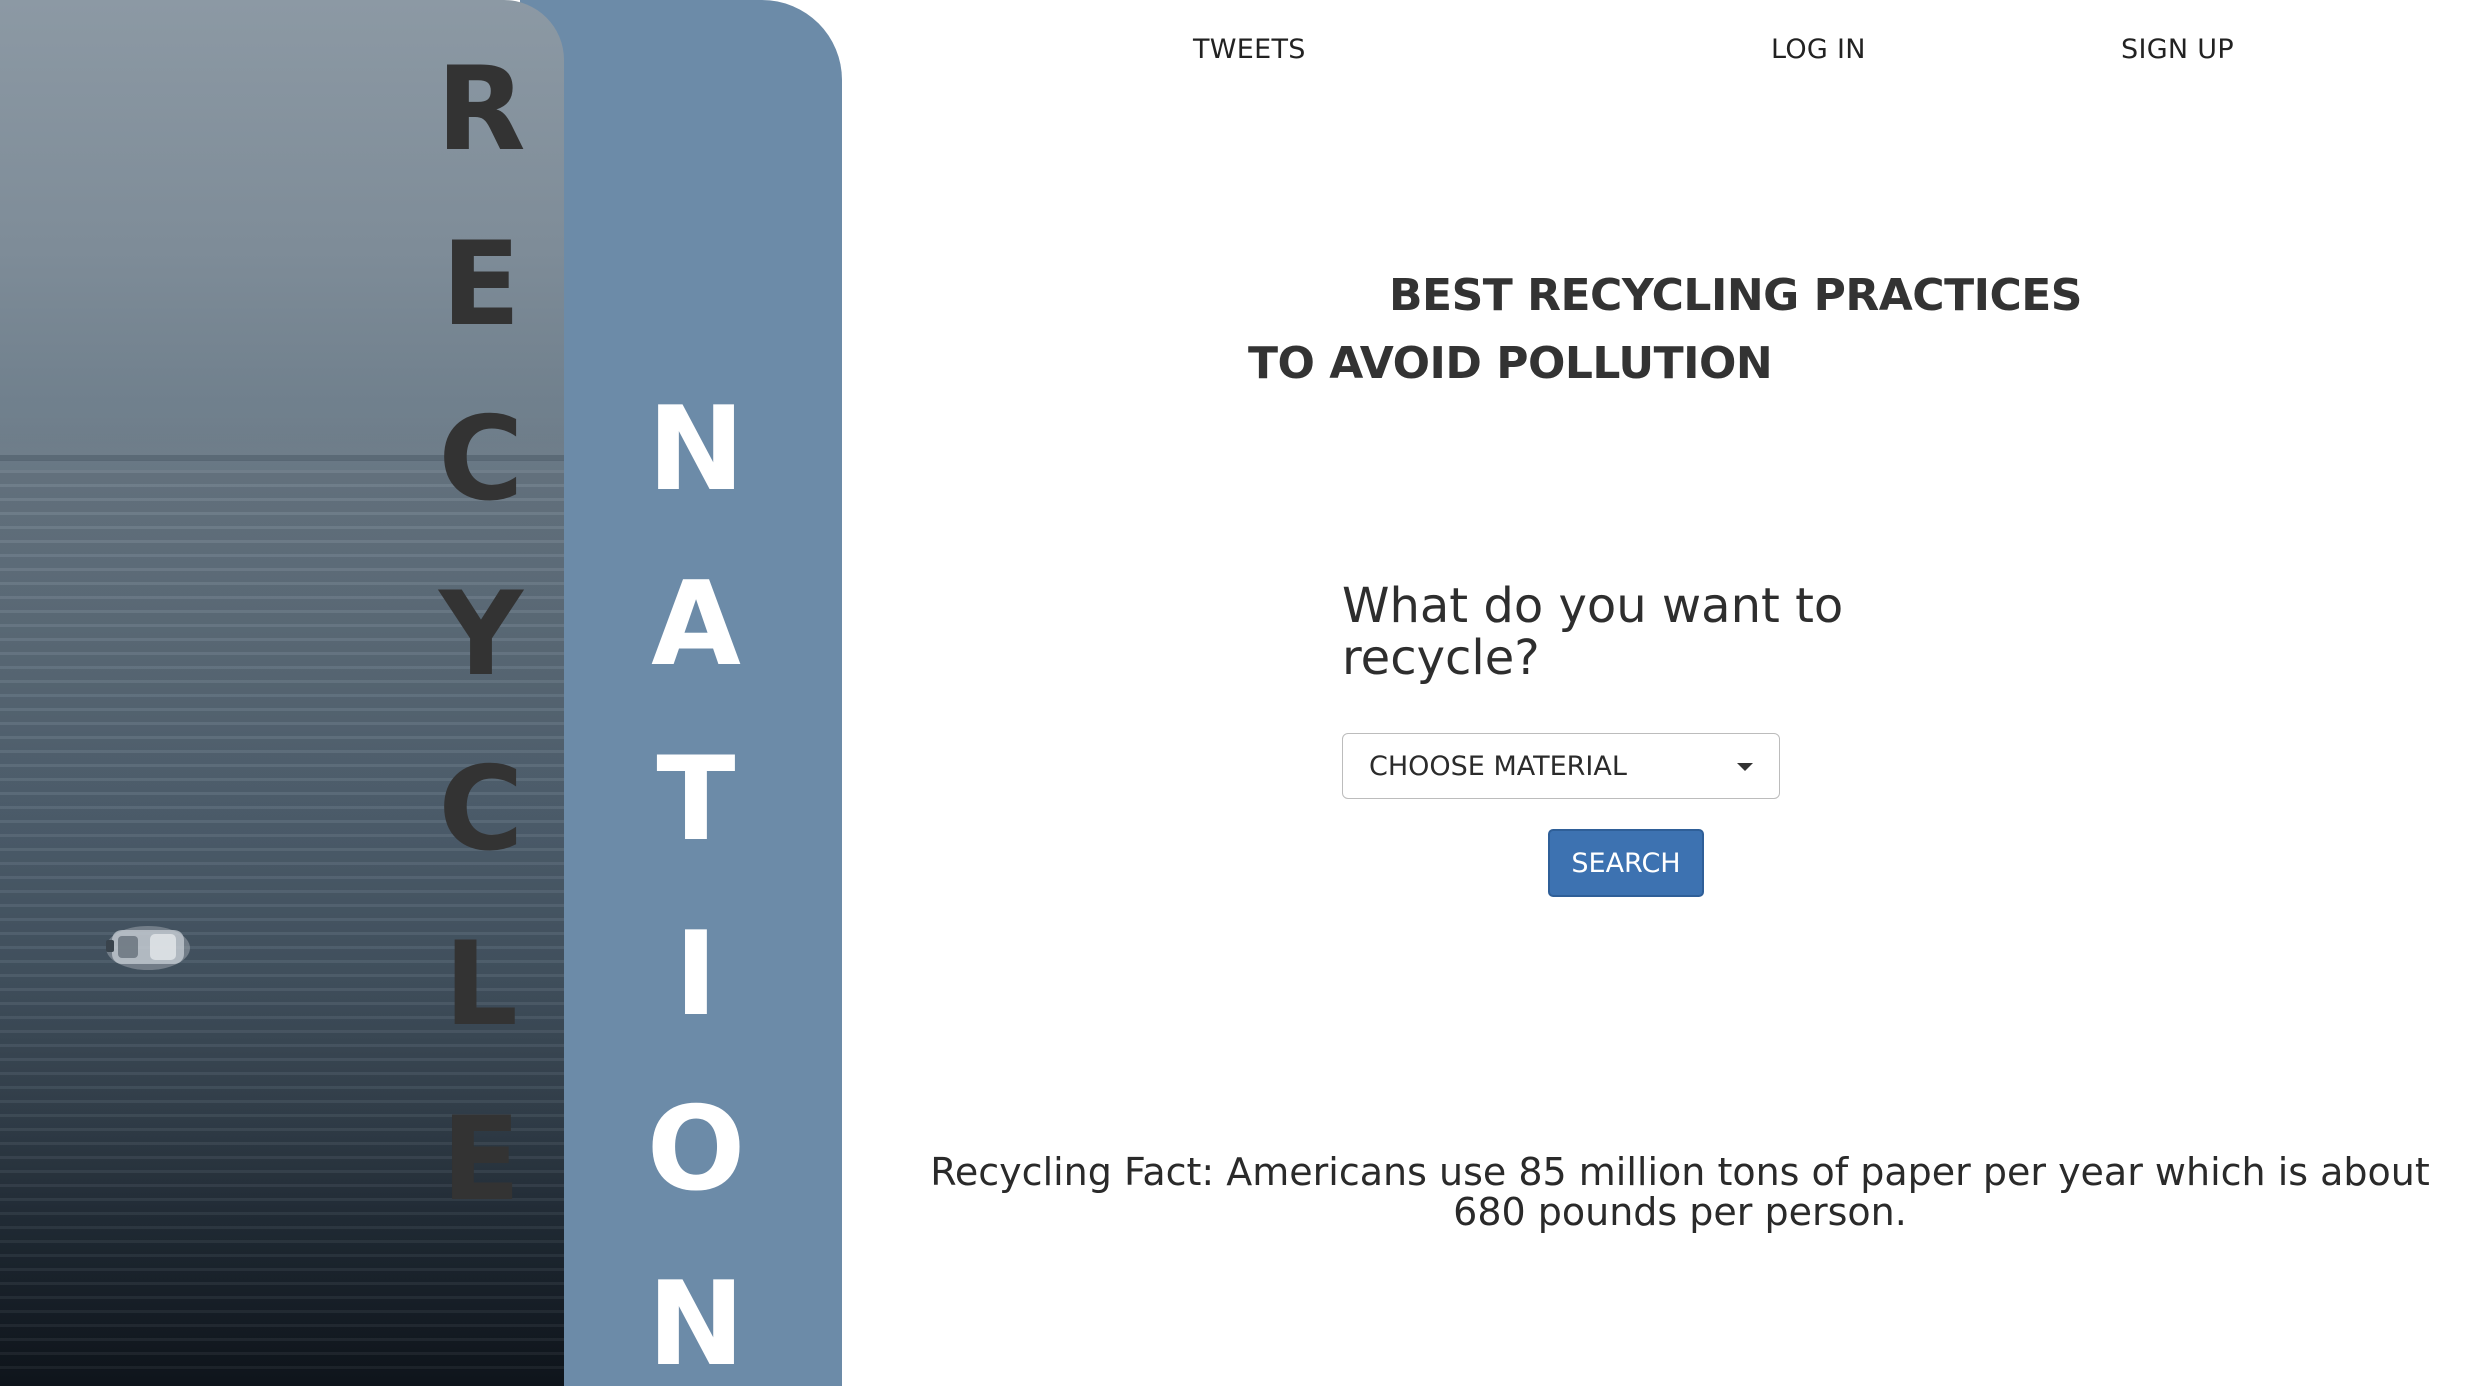  What do you see at coordinates (1593, 632) in the screenshot?
I see `recycle-question: What do you want to recycle?` at bounding box center [1593, 632].